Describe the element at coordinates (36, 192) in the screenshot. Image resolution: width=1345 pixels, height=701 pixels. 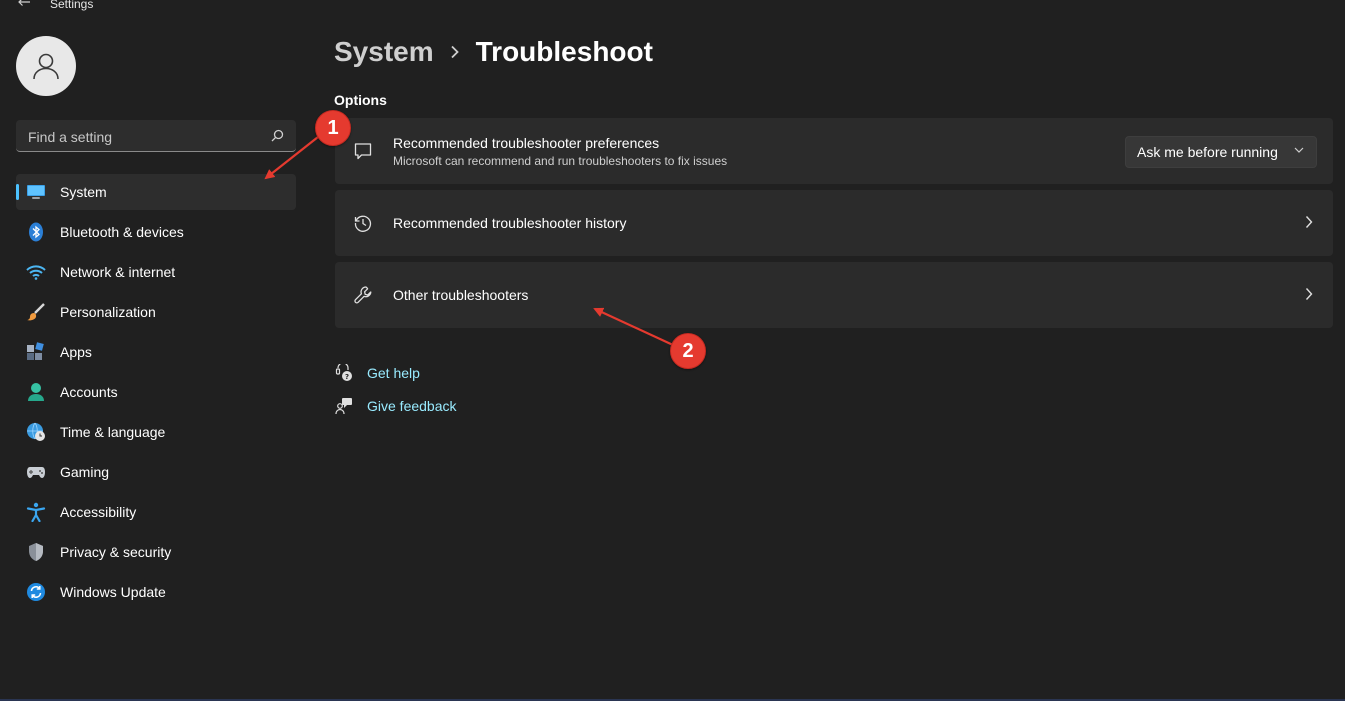
I see `monitor-icon` at that location.